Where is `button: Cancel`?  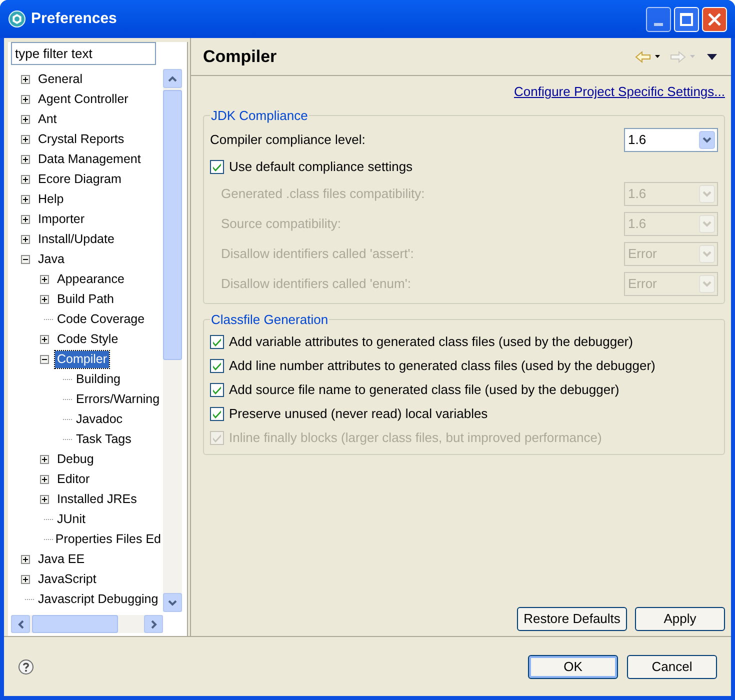 button: Cancel is located at coordinates (672, 666).